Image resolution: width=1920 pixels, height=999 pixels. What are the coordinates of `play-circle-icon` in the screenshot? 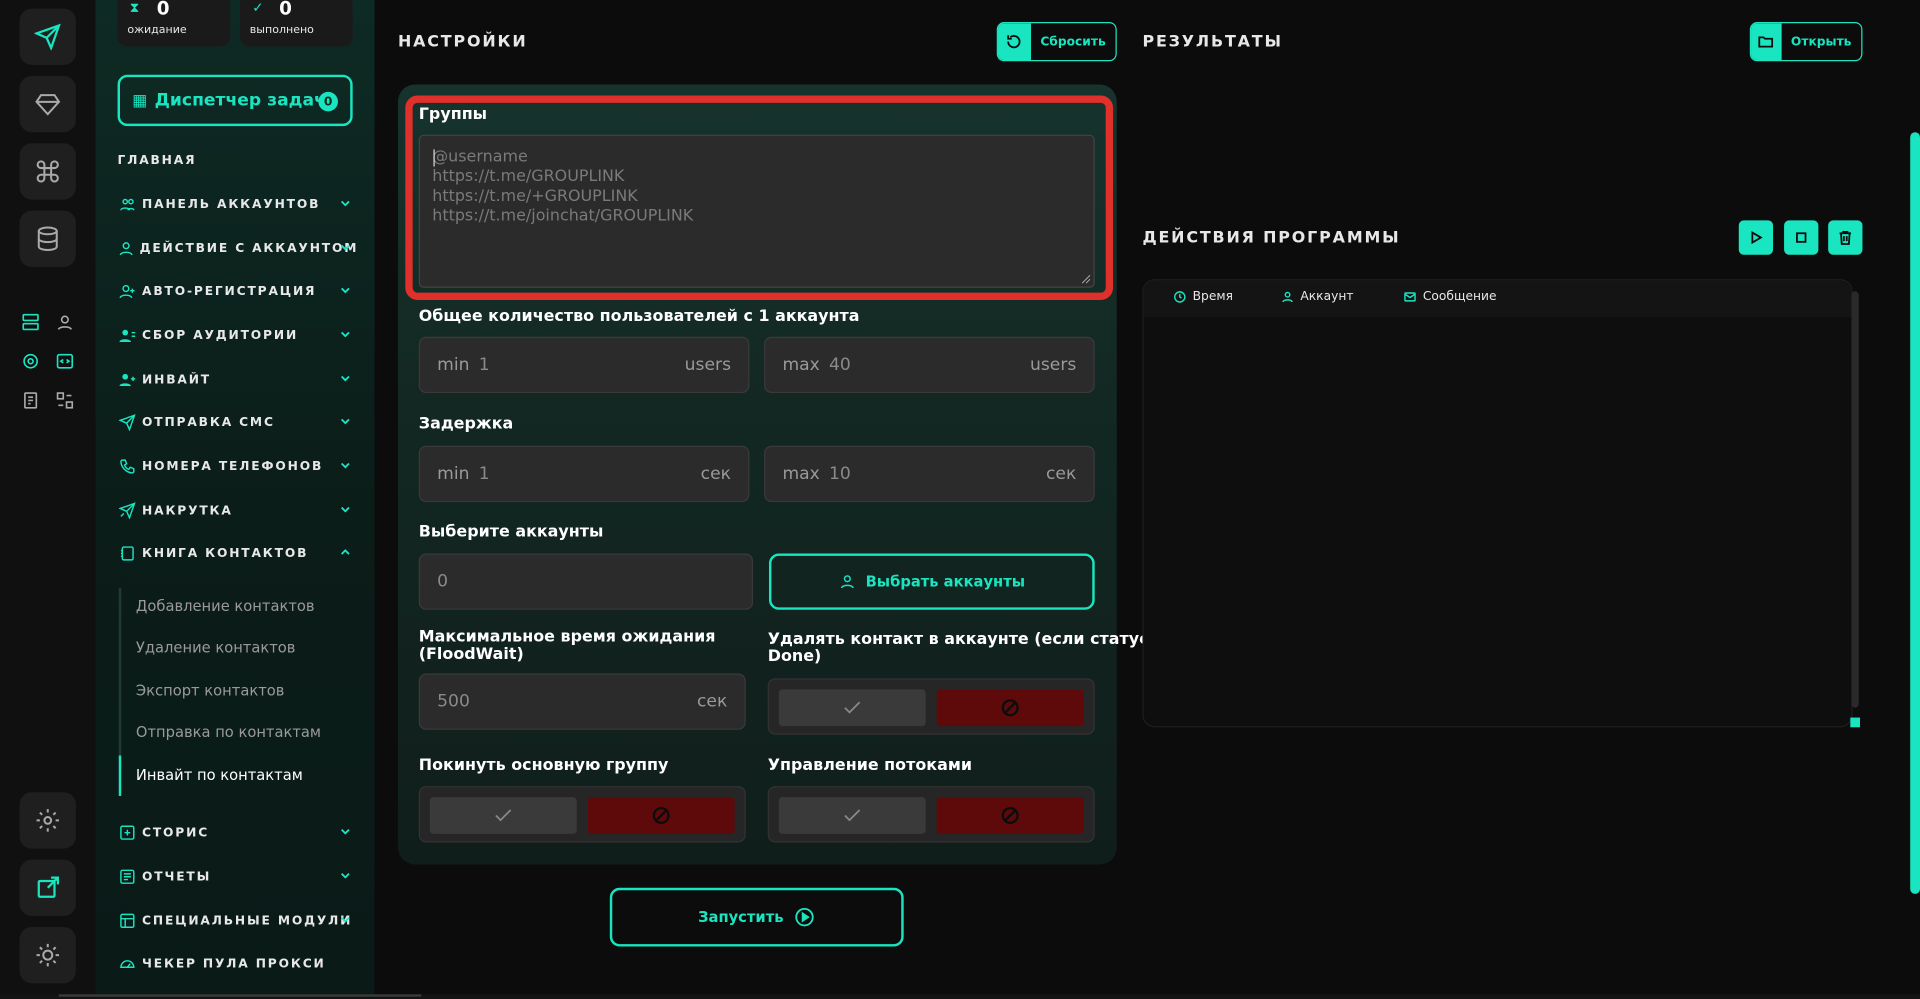 It's located at (804, 917).